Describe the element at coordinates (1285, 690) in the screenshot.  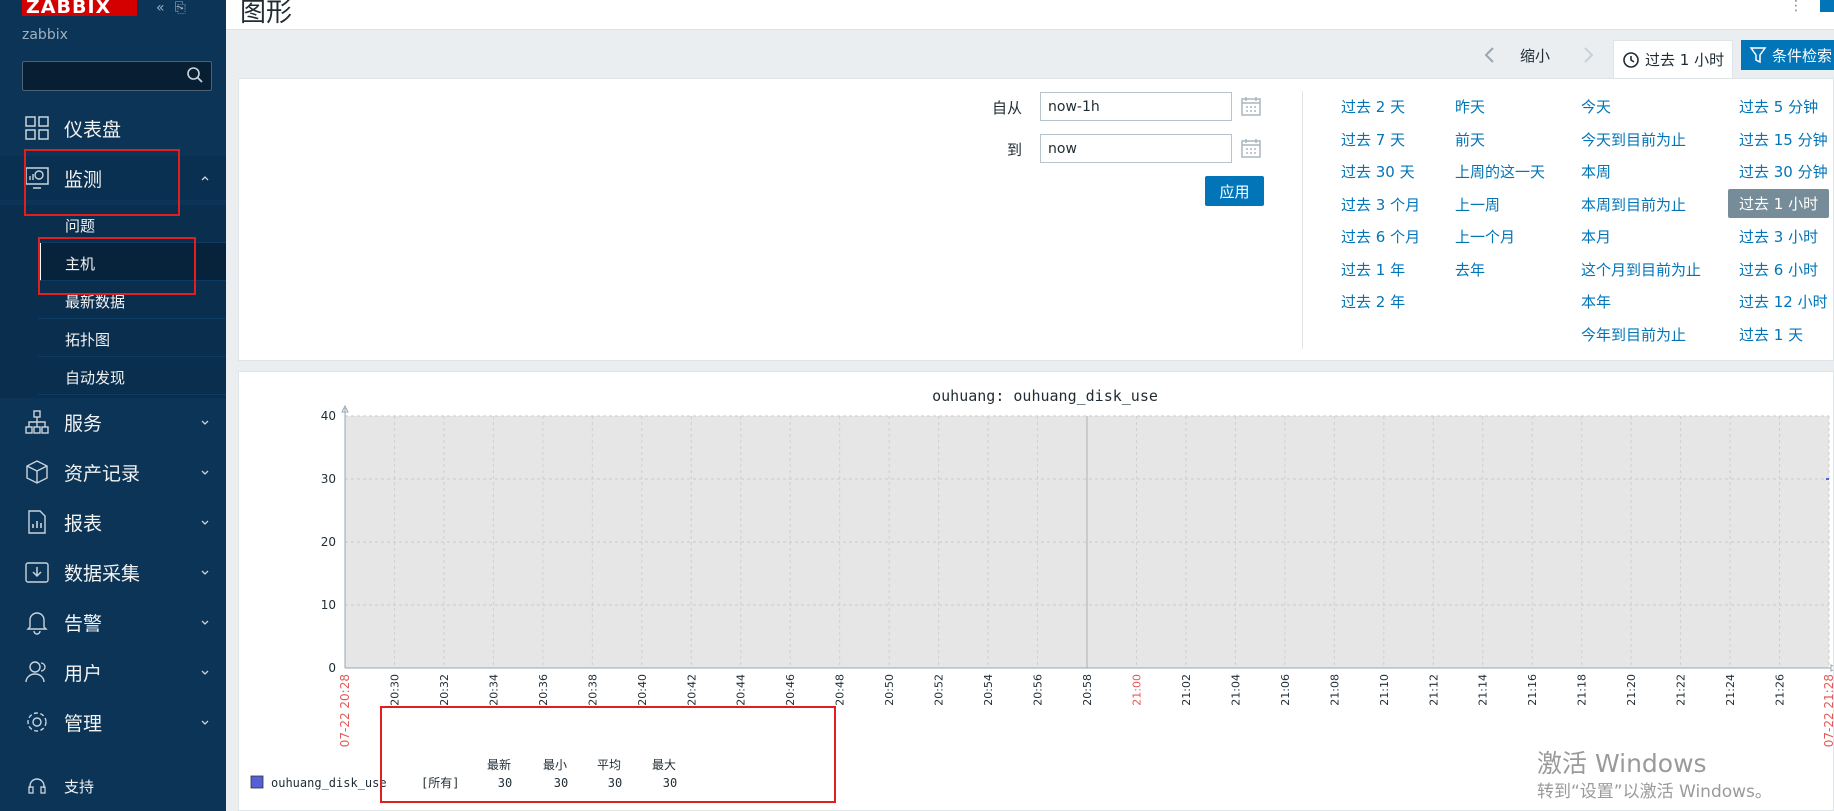
I see `x-tick-label: 21:06` at that location.